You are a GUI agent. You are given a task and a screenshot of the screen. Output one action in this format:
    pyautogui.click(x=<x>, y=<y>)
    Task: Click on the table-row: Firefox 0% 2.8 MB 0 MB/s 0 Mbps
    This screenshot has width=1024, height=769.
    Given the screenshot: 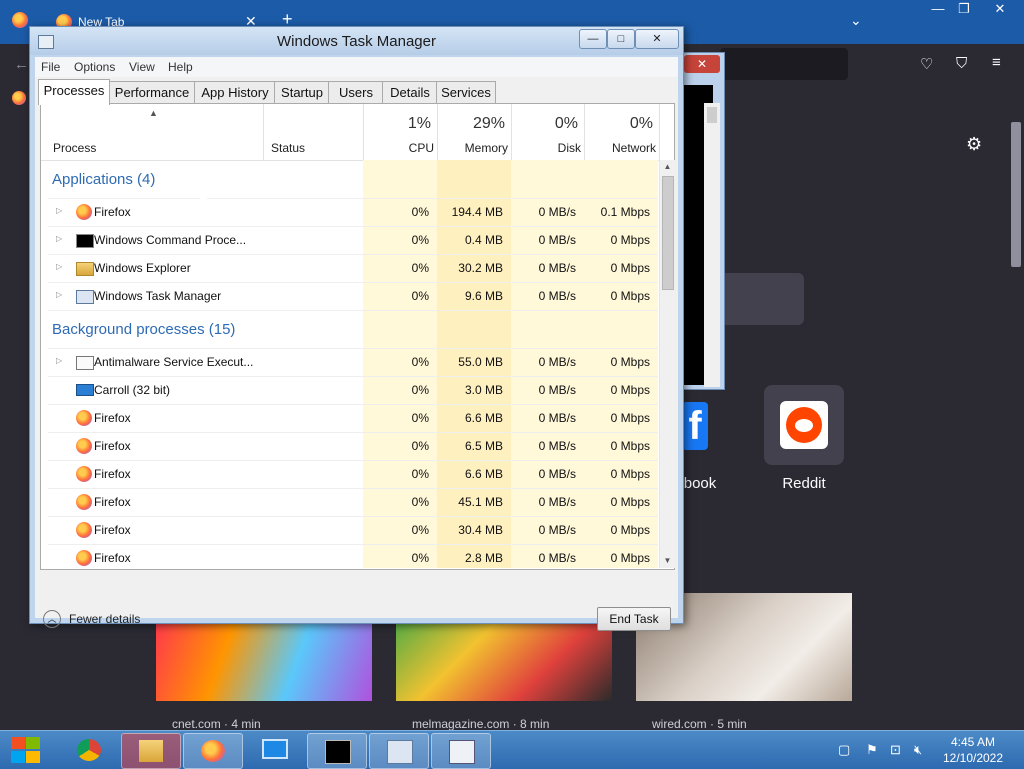 What is the action you would take?
    pyautogui.click(x=353, y=556)
    